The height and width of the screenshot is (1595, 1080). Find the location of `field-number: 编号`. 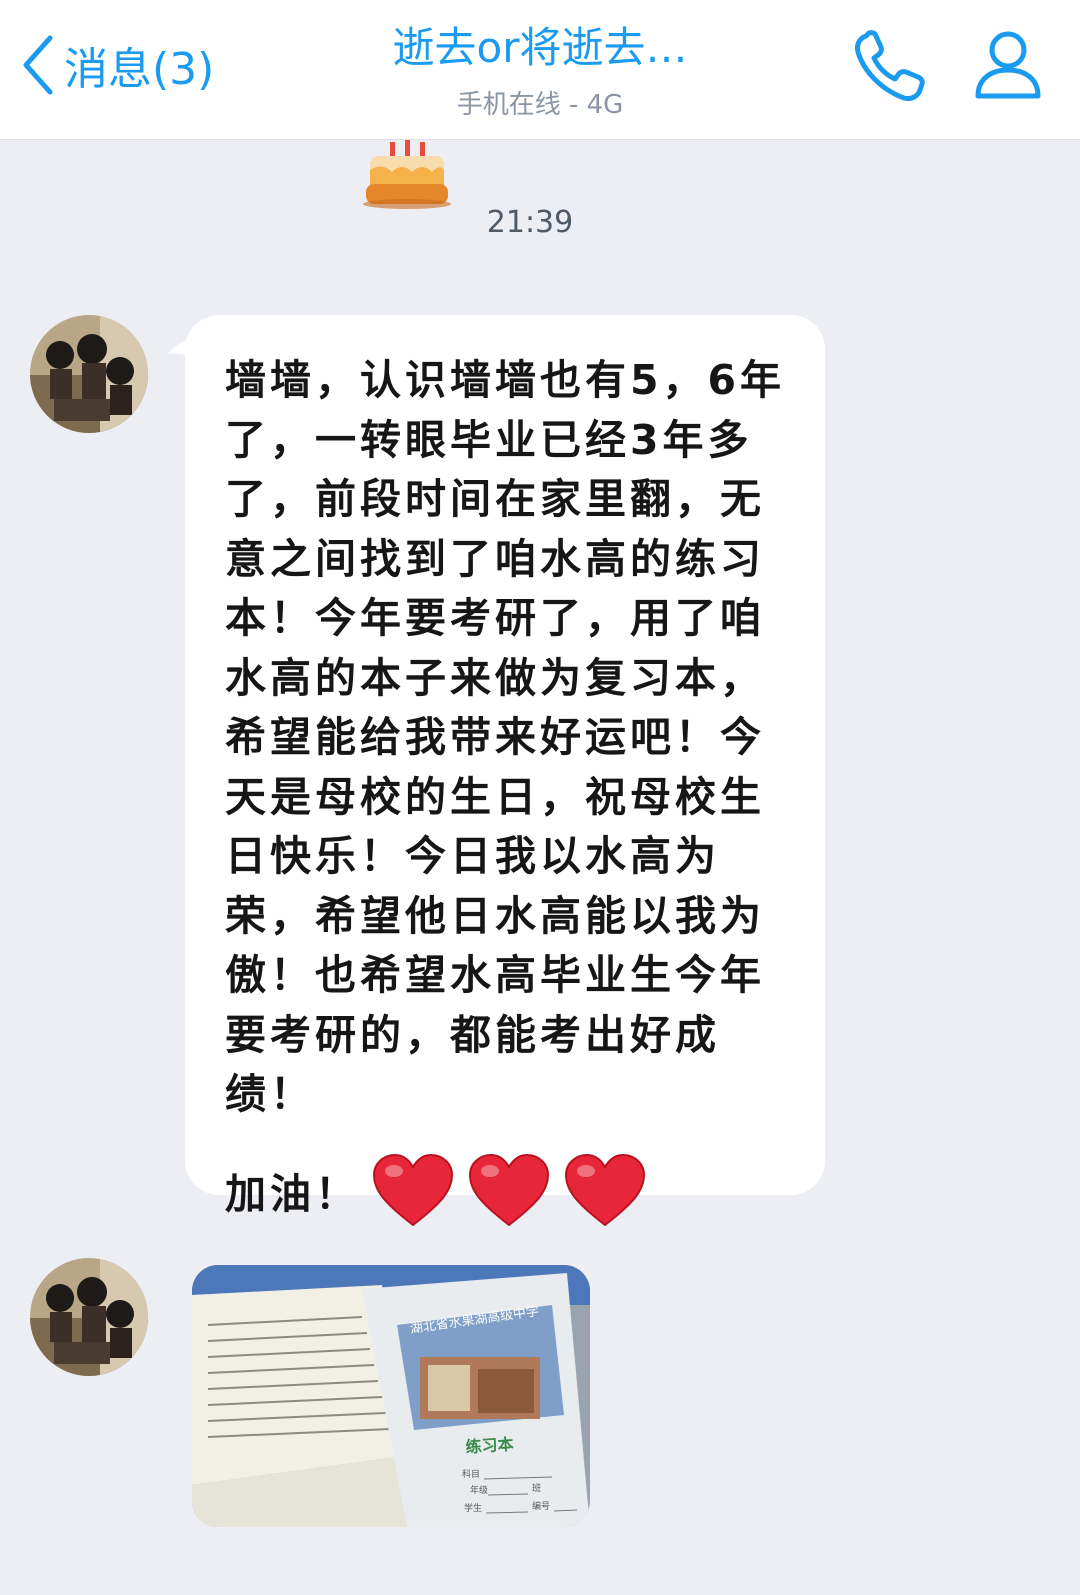

field-number: 编号 is located at coordinates (541, 1506).